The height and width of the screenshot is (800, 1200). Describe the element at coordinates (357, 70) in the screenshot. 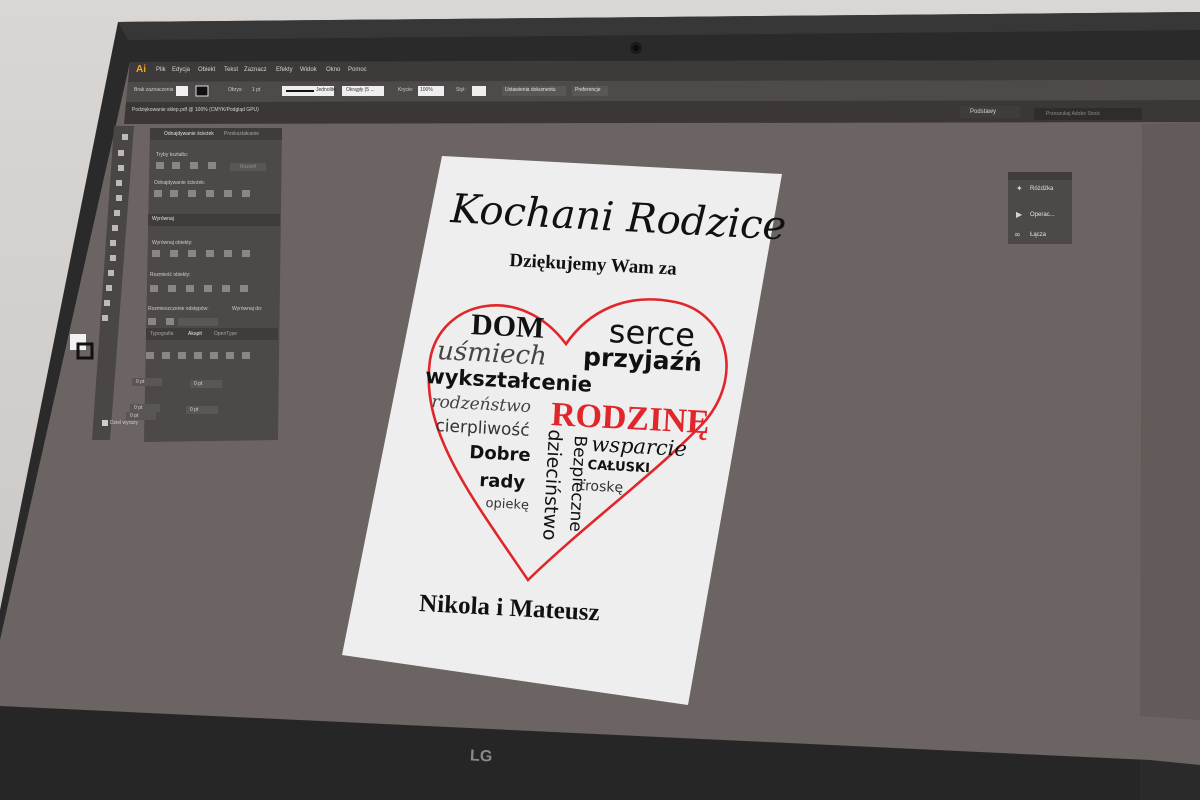

I see `menu-item-help: Pomoc` at that location.